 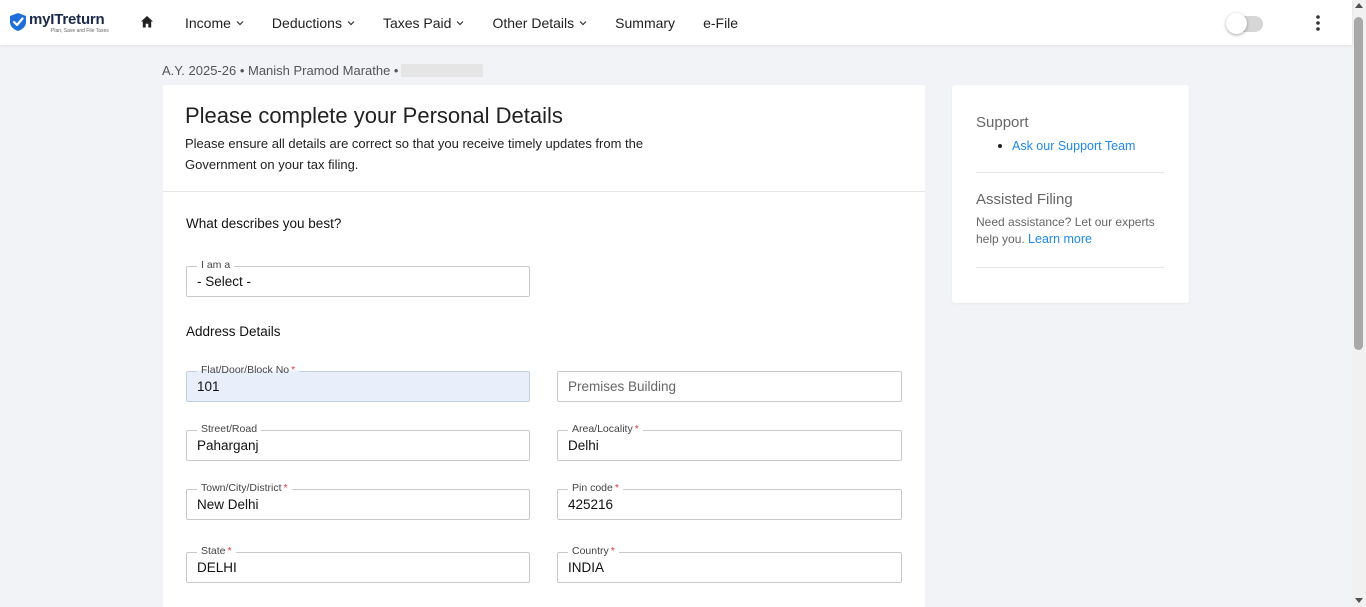 I want to click on kebab-menu-icon, so click(x=1318, y=23).